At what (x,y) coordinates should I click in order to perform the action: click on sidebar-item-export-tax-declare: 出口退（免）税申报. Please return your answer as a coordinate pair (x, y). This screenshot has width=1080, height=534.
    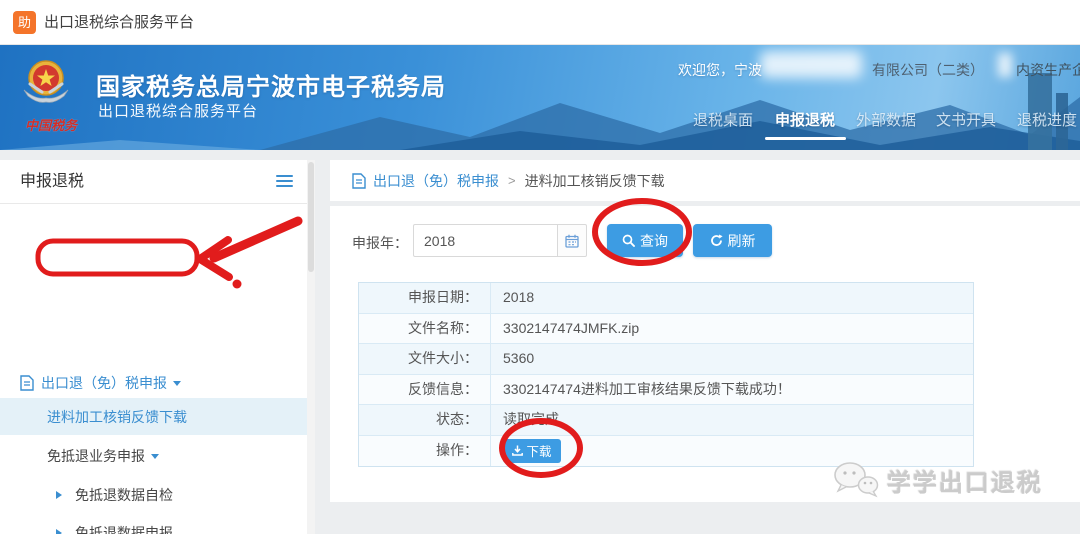
    Looking at the image, I should click on (153, 383).